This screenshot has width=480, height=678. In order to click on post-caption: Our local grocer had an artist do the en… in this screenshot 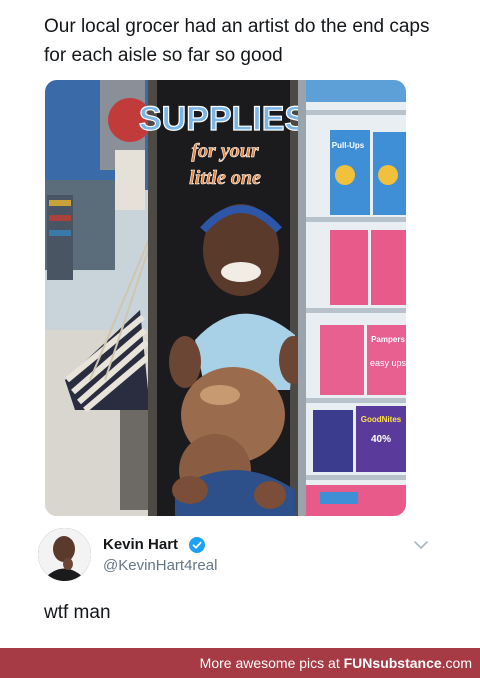, I will do `click(237, 41)`.